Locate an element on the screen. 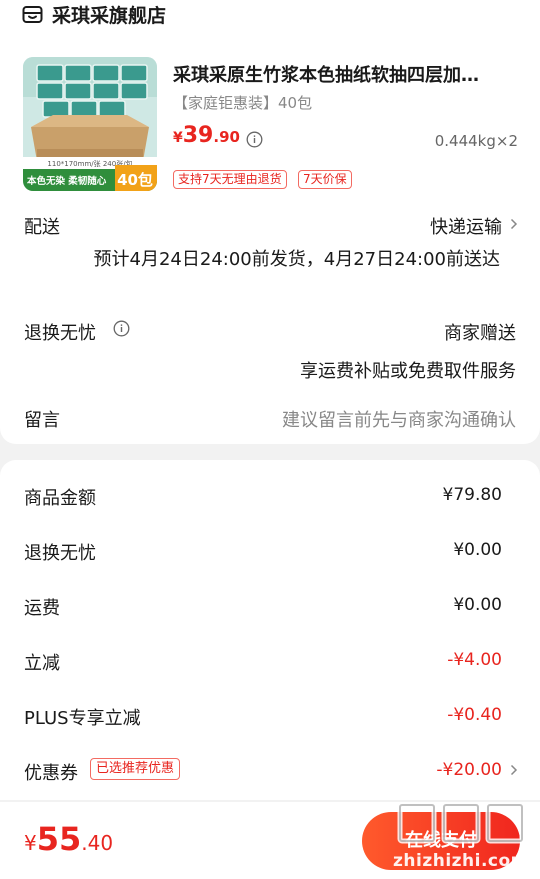  message-input: 建议留言前先与商家沟通确认 is located at coordinates (399, 419).